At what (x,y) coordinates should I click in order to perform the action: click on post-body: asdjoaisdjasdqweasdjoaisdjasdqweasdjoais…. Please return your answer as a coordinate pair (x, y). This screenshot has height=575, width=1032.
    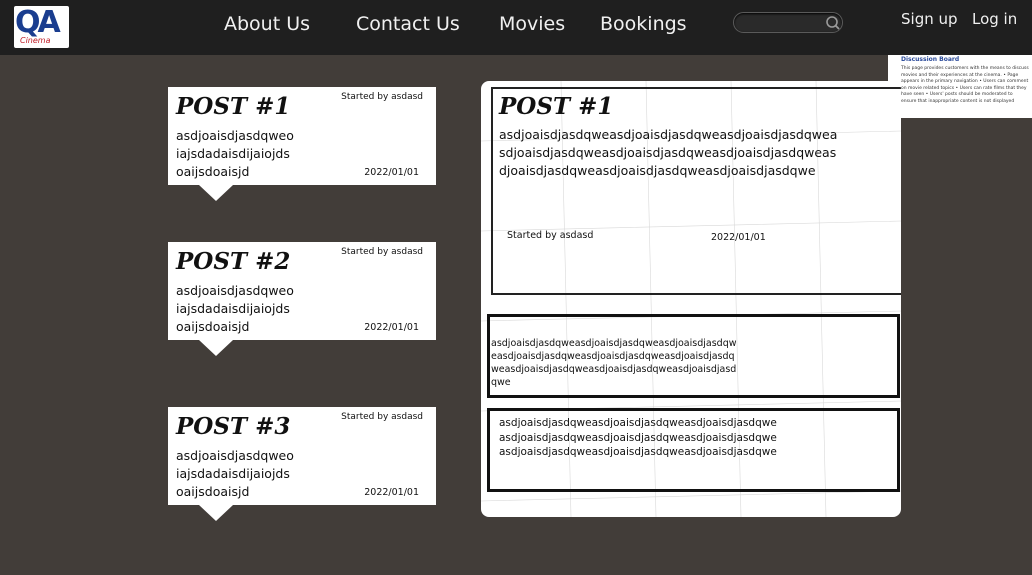
    Looking at the image, I should click on (668, 152).